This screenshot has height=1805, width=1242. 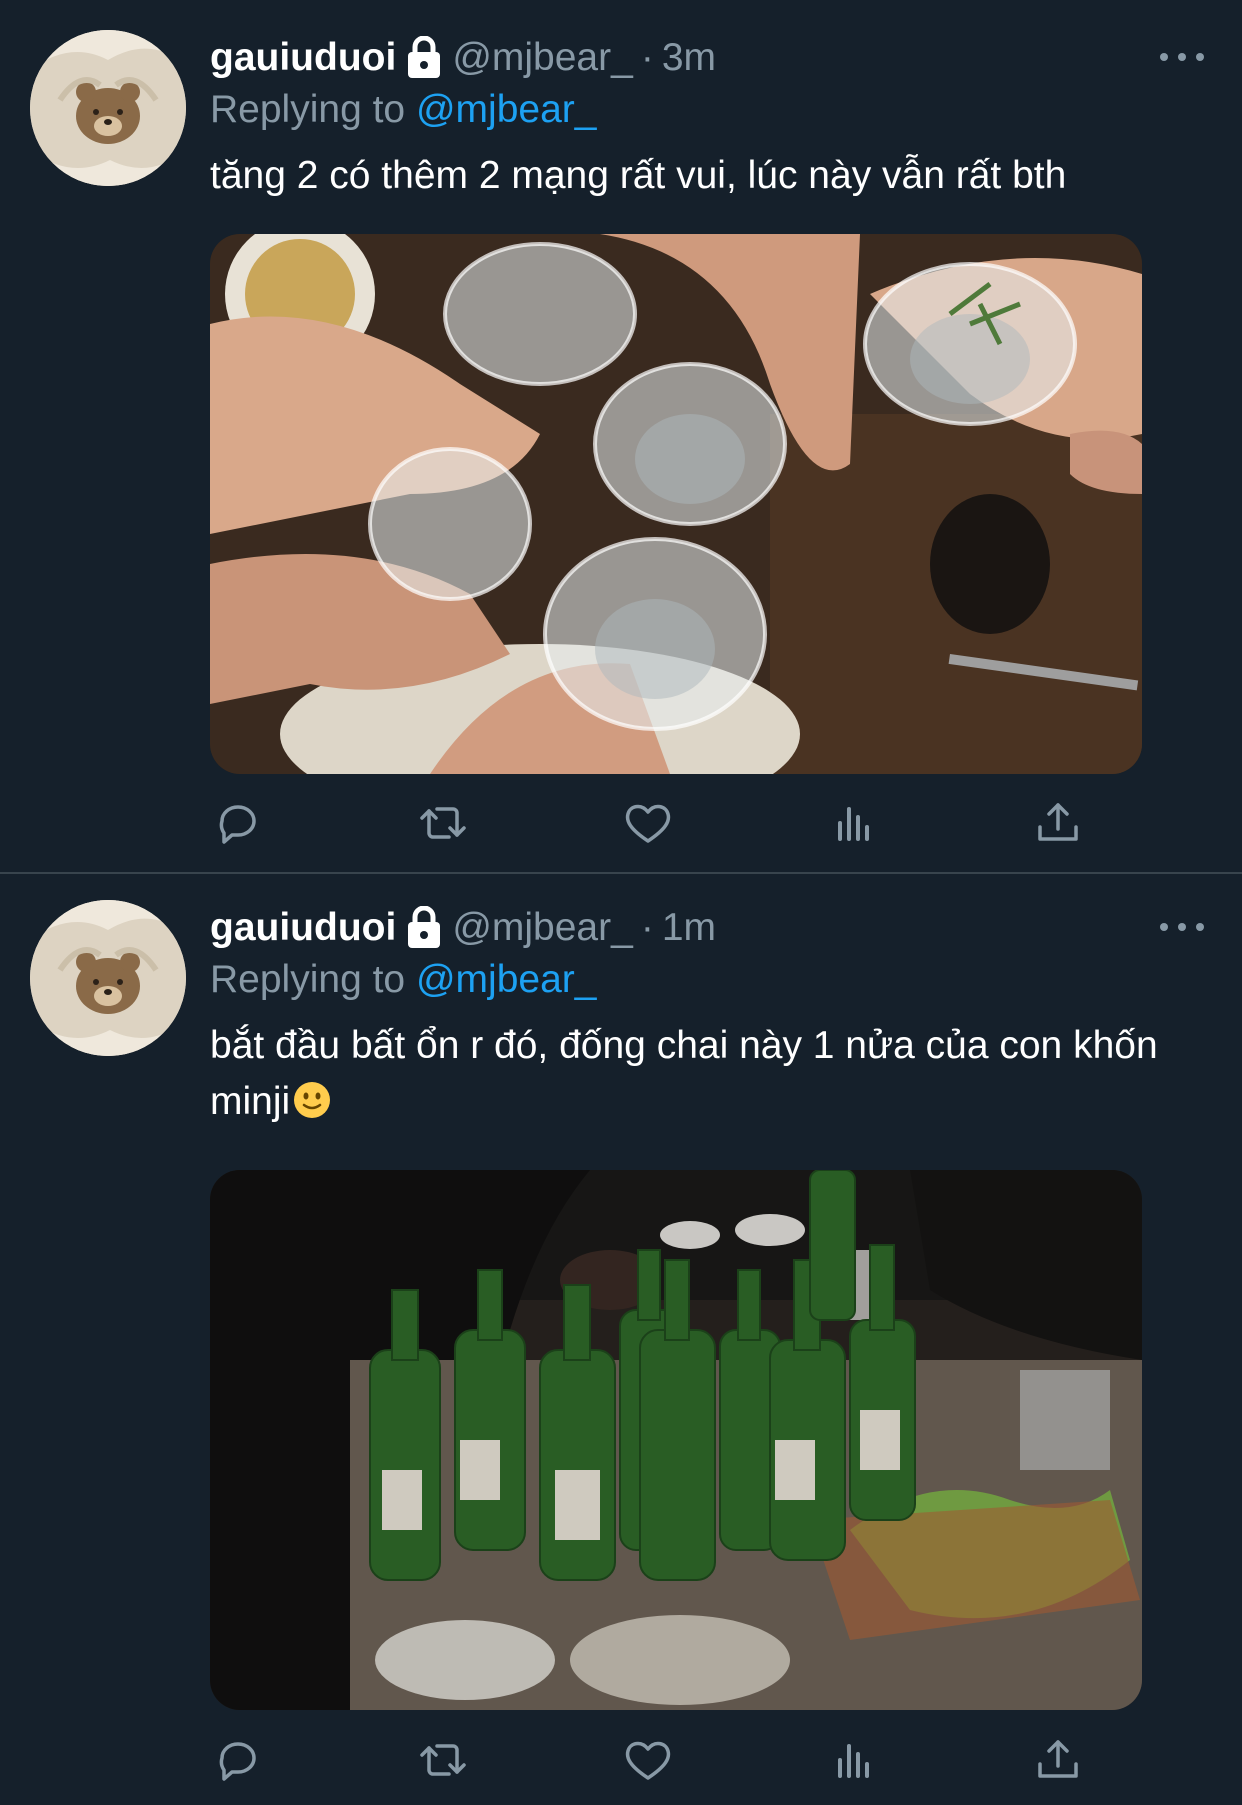 I want to click on timestamp: 3m, so click(x=689, y=58).